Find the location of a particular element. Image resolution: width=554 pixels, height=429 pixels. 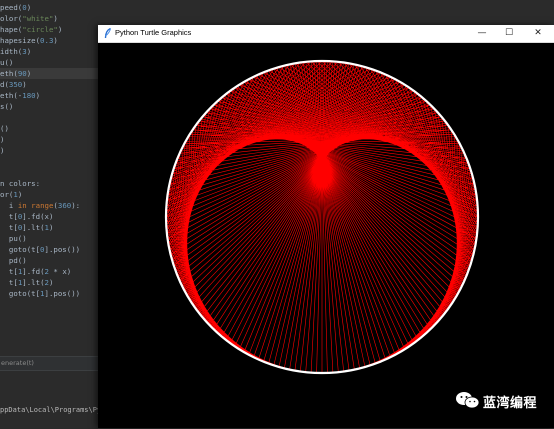

close-button: ✕ is located at coordinates (538, 33).